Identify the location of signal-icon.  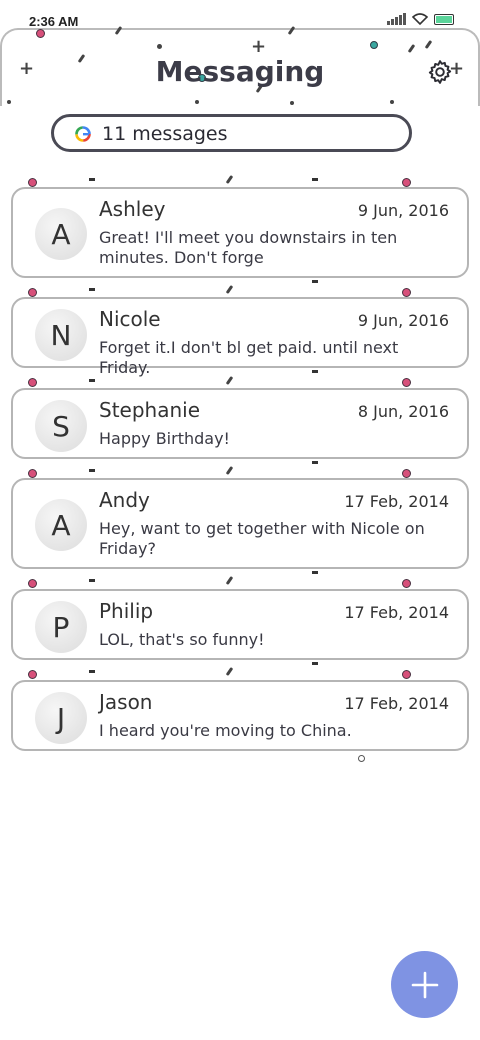
(396, 19).